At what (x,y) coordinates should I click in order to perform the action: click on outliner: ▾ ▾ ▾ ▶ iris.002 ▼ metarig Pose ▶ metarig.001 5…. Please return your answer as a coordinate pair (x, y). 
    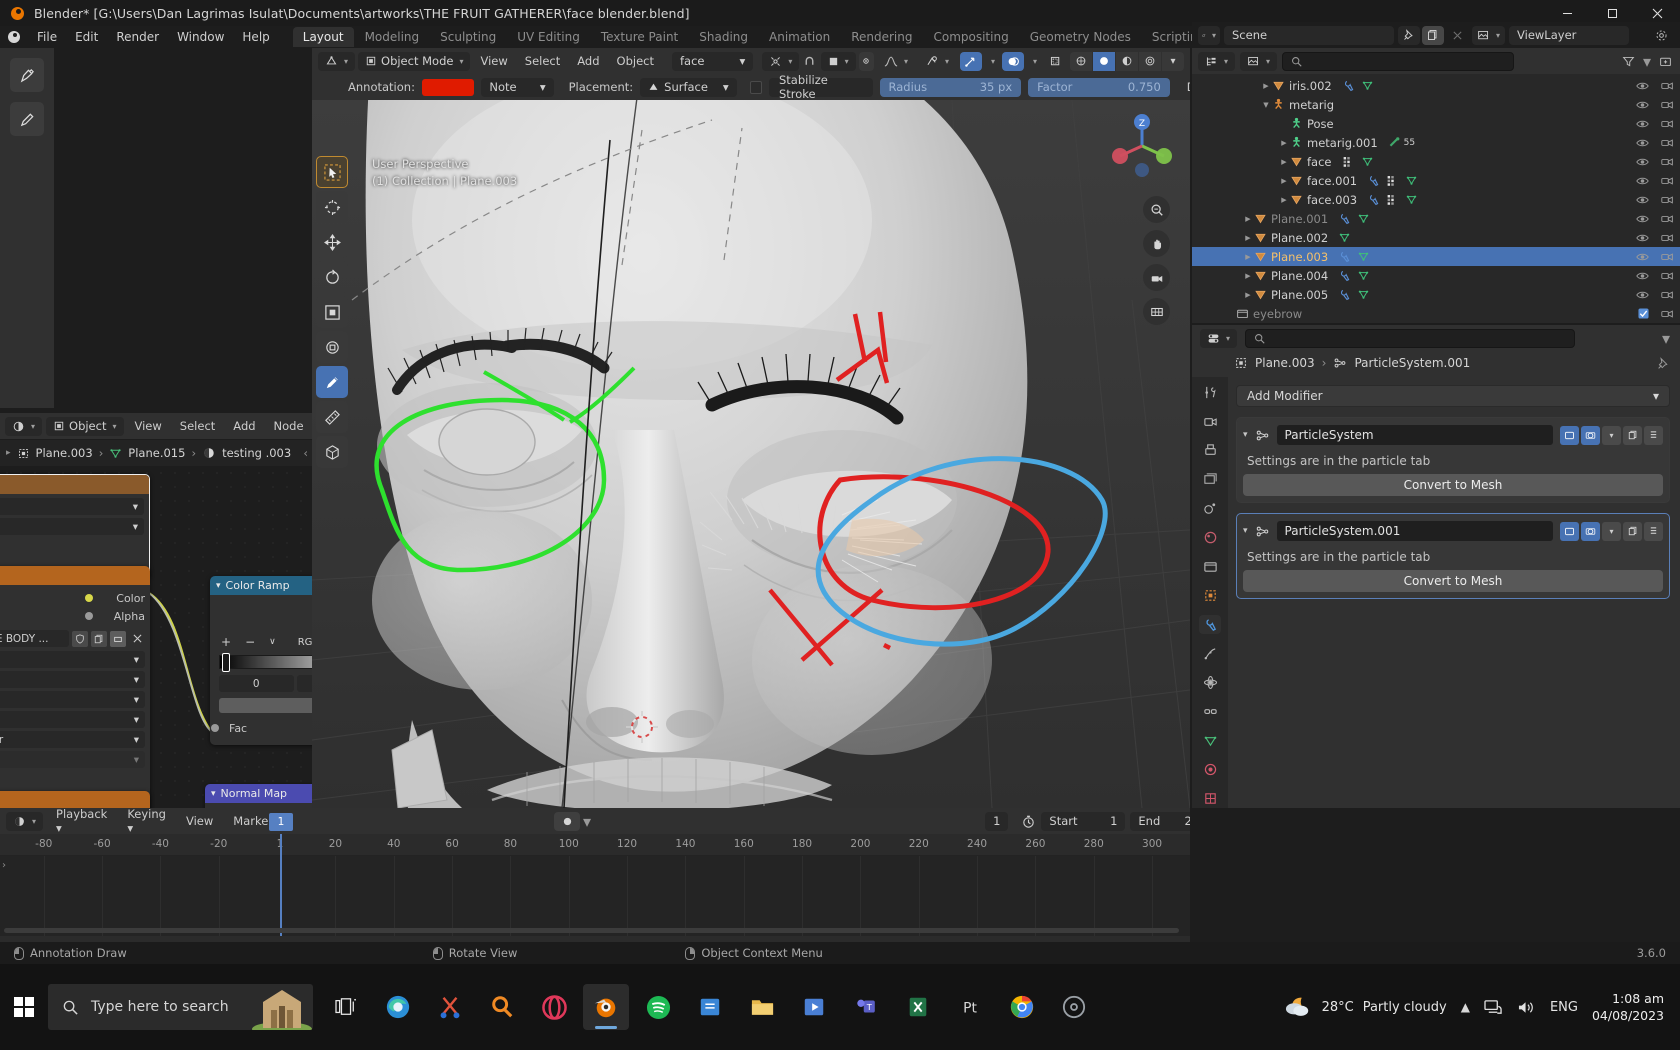
    Looking at the image, I should click on (1436, 185).